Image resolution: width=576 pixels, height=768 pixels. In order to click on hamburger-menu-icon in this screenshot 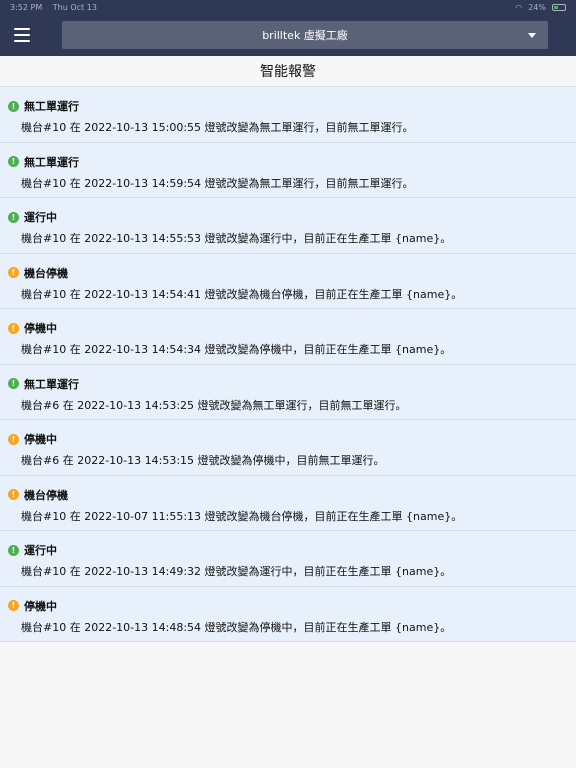, I will do `click(22, 35)`.